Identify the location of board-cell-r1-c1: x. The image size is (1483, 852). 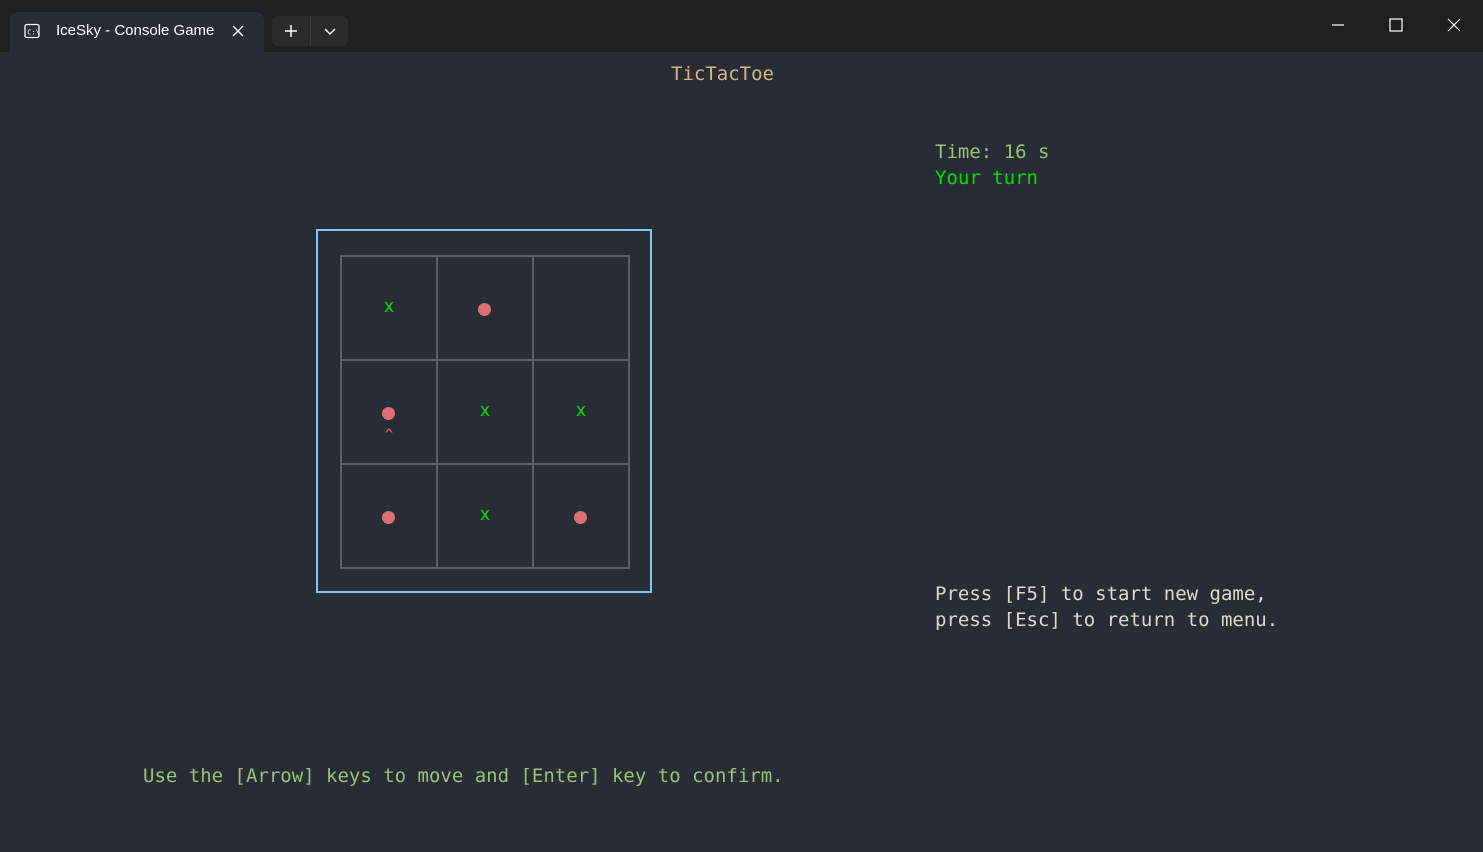
(390, 309).